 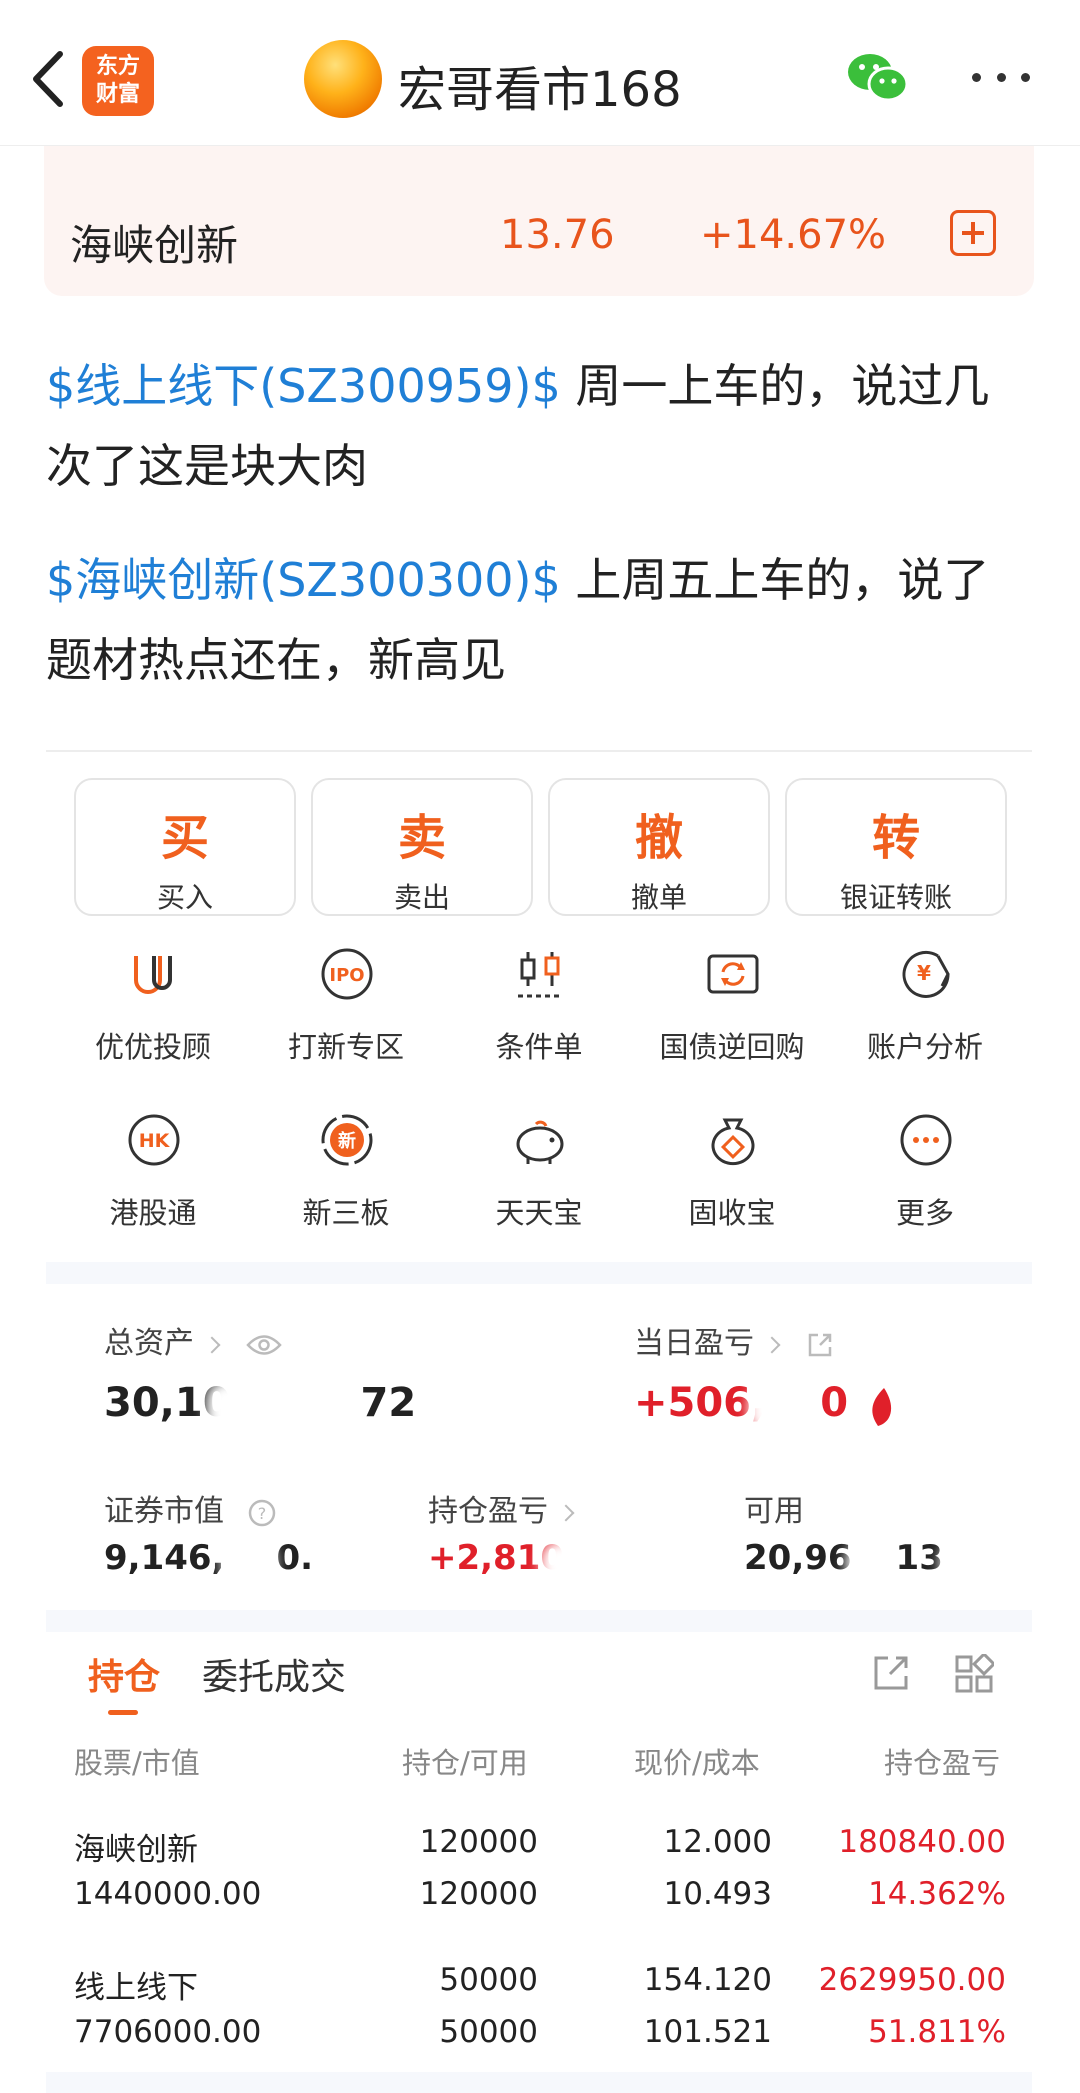 What do you see at coordinates (926, 974) in the screenshot?
I see `account-analysis-icon: ¥` at bounding box center [926, 974].